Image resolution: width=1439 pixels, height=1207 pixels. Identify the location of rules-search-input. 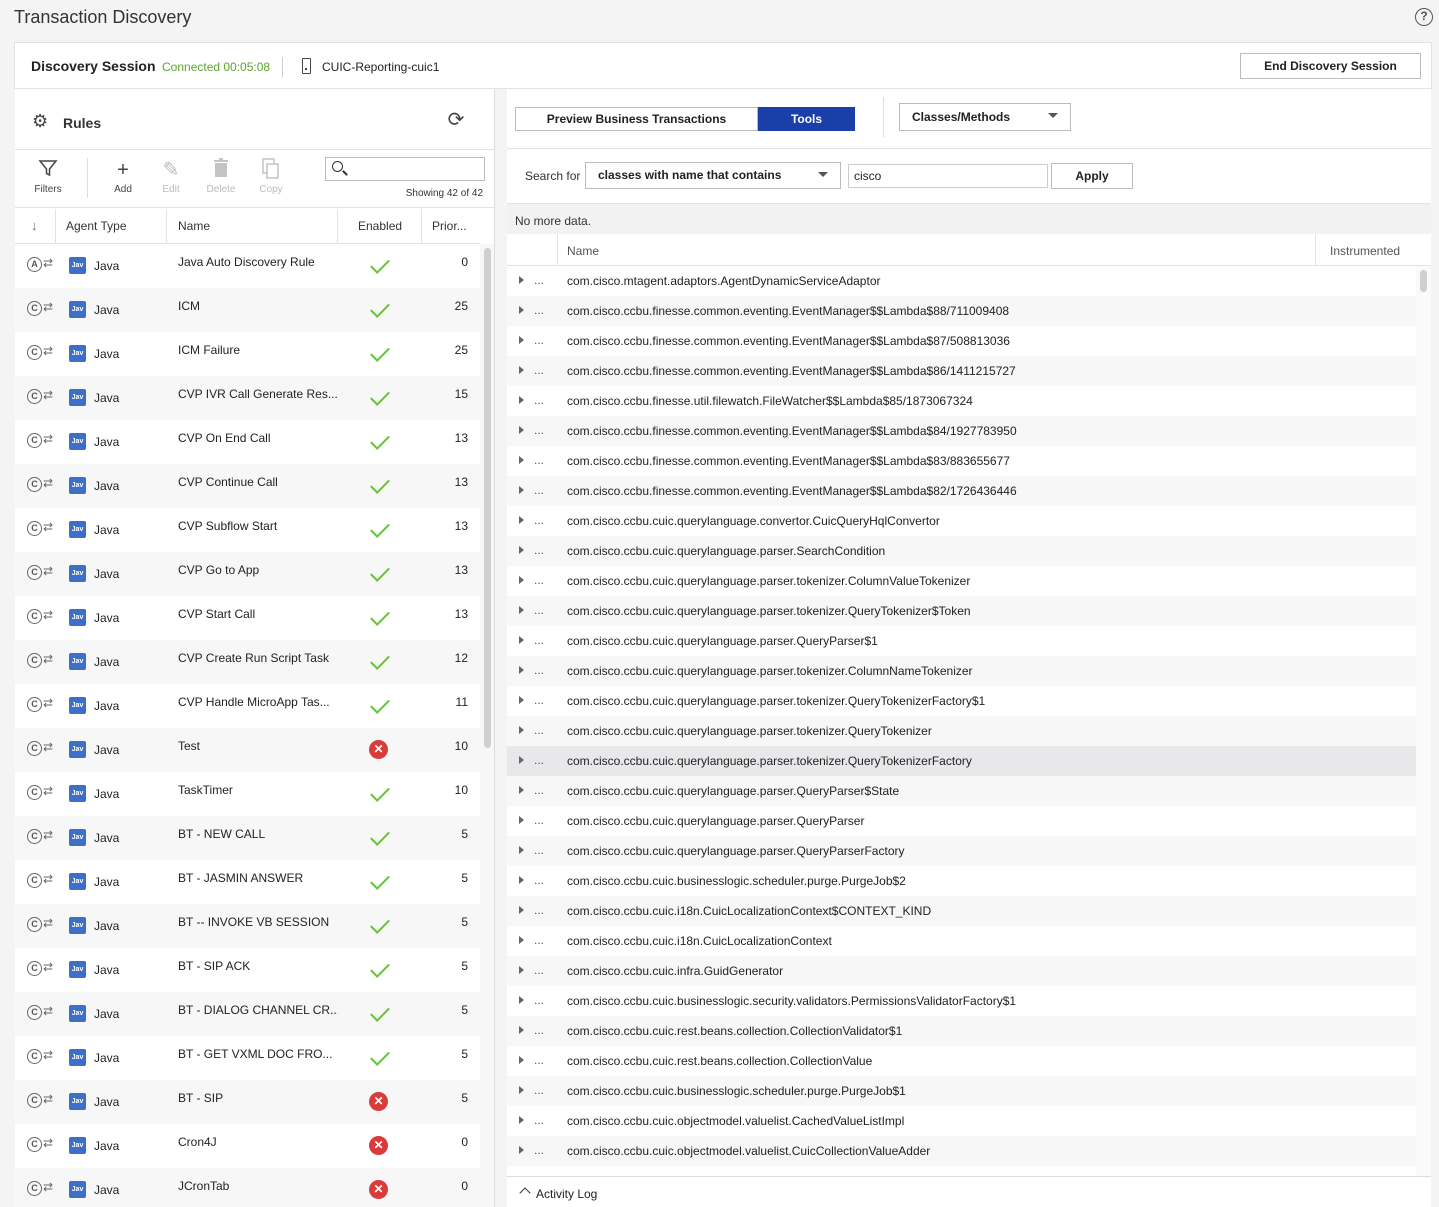
(415, 169).